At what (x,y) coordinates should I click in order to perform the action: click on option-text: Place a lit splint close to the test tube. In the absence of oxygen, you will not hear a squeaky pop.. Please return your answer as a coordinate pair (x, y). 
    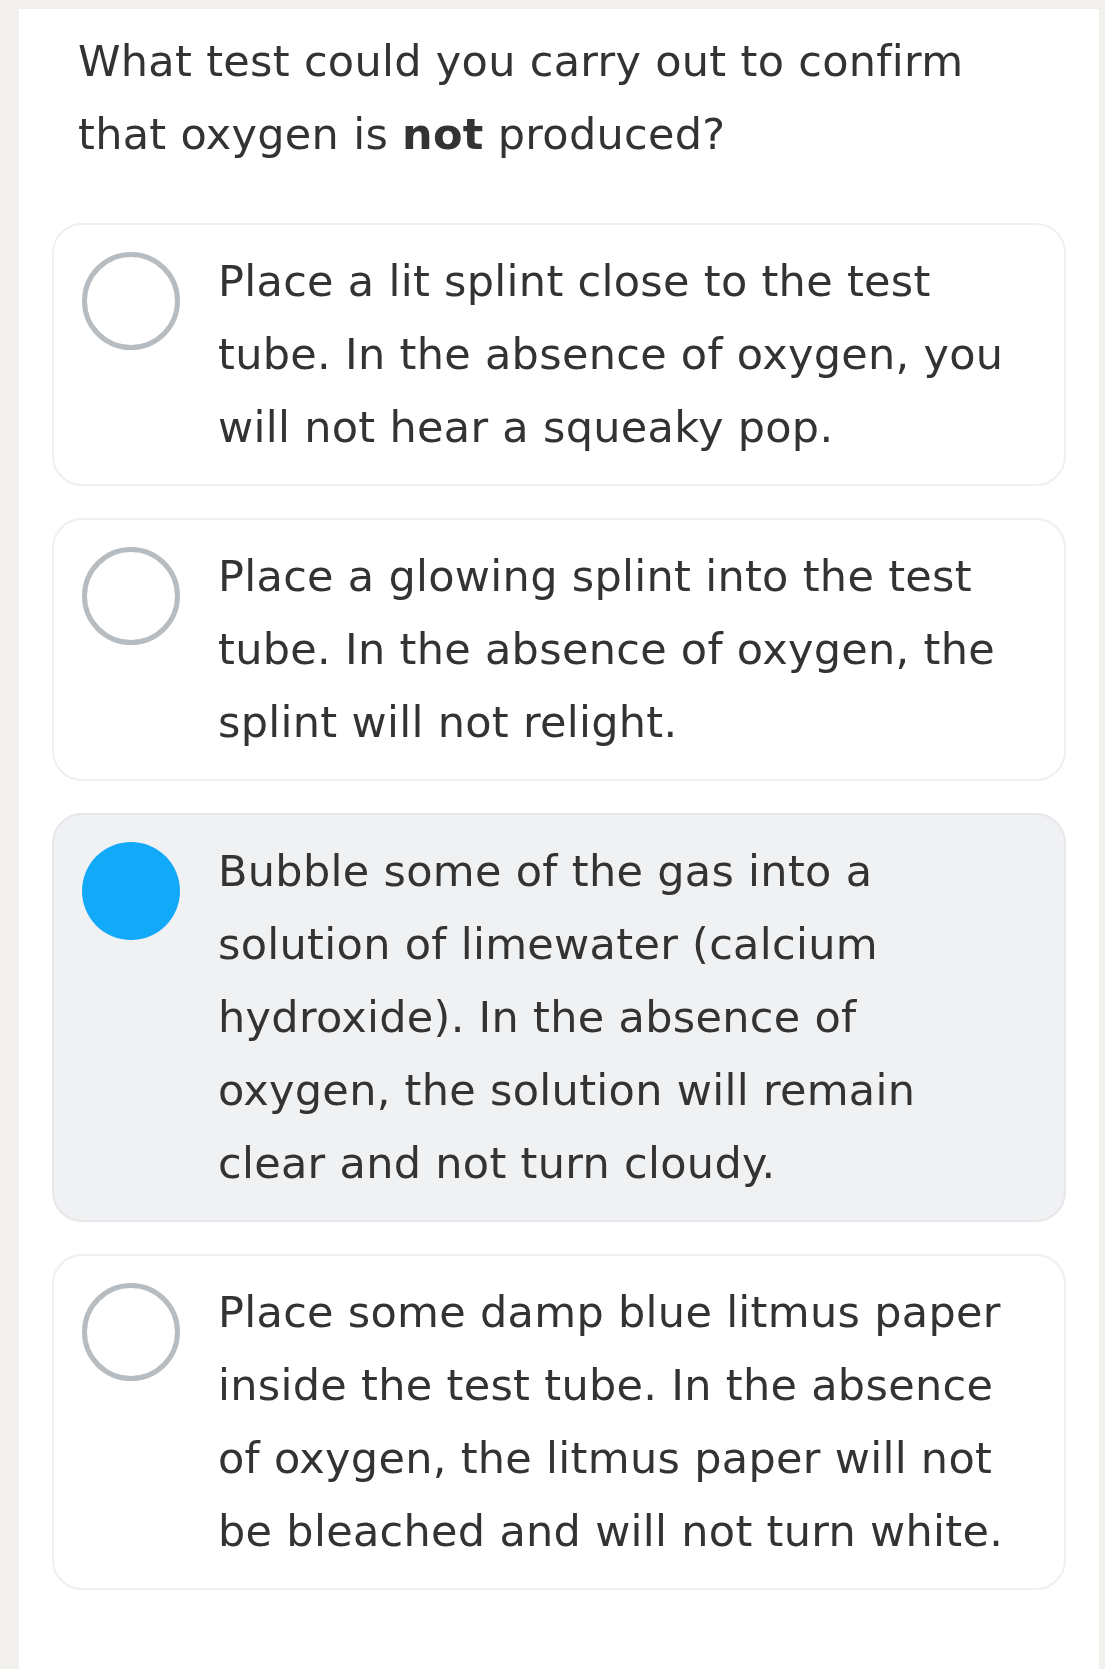
    Looking at the image, I should click on (611, 354).